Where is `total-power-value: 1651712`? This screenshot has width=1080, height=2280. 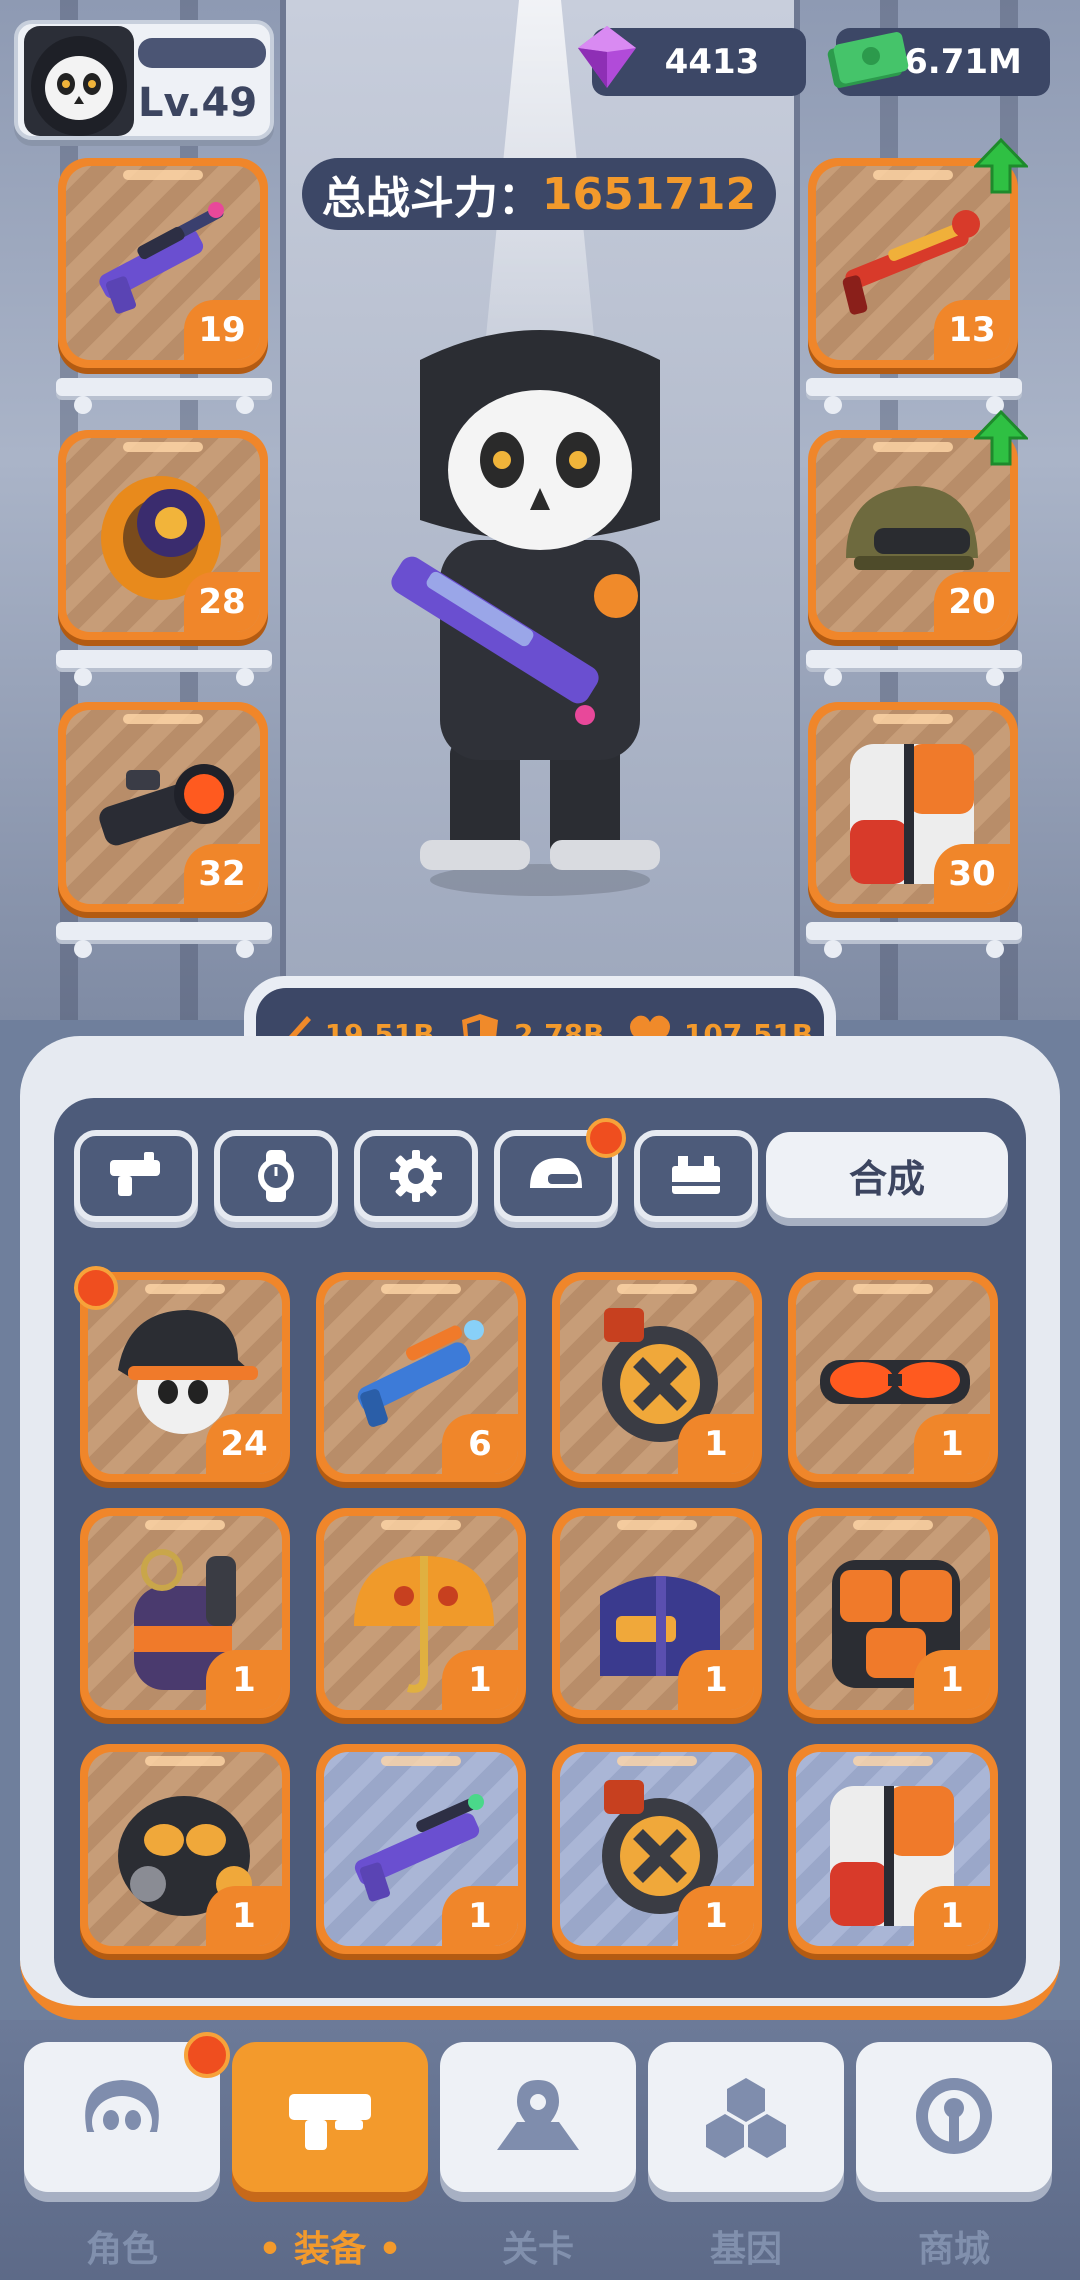
total-power-value: 1651712 is located at coordinates (649, 194).